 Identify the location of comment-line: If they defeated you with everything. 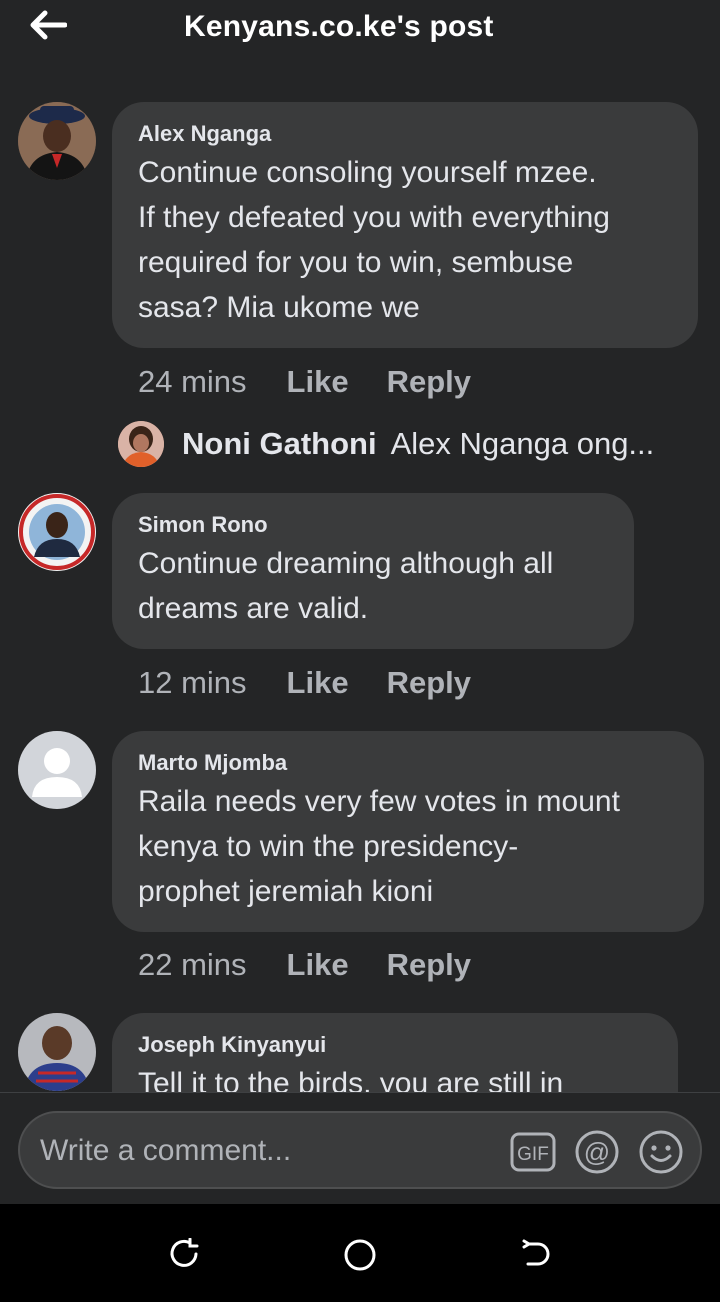
(374, 217).